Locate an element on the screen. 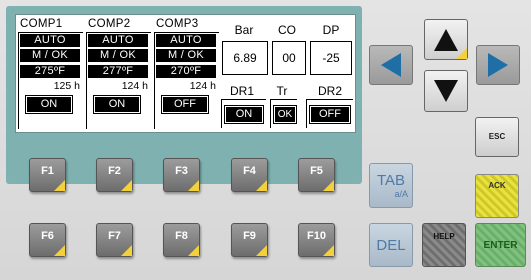 The width and height of the screenshot is (531, 280). arrow-up-icon is located at coordinates (446, 39).